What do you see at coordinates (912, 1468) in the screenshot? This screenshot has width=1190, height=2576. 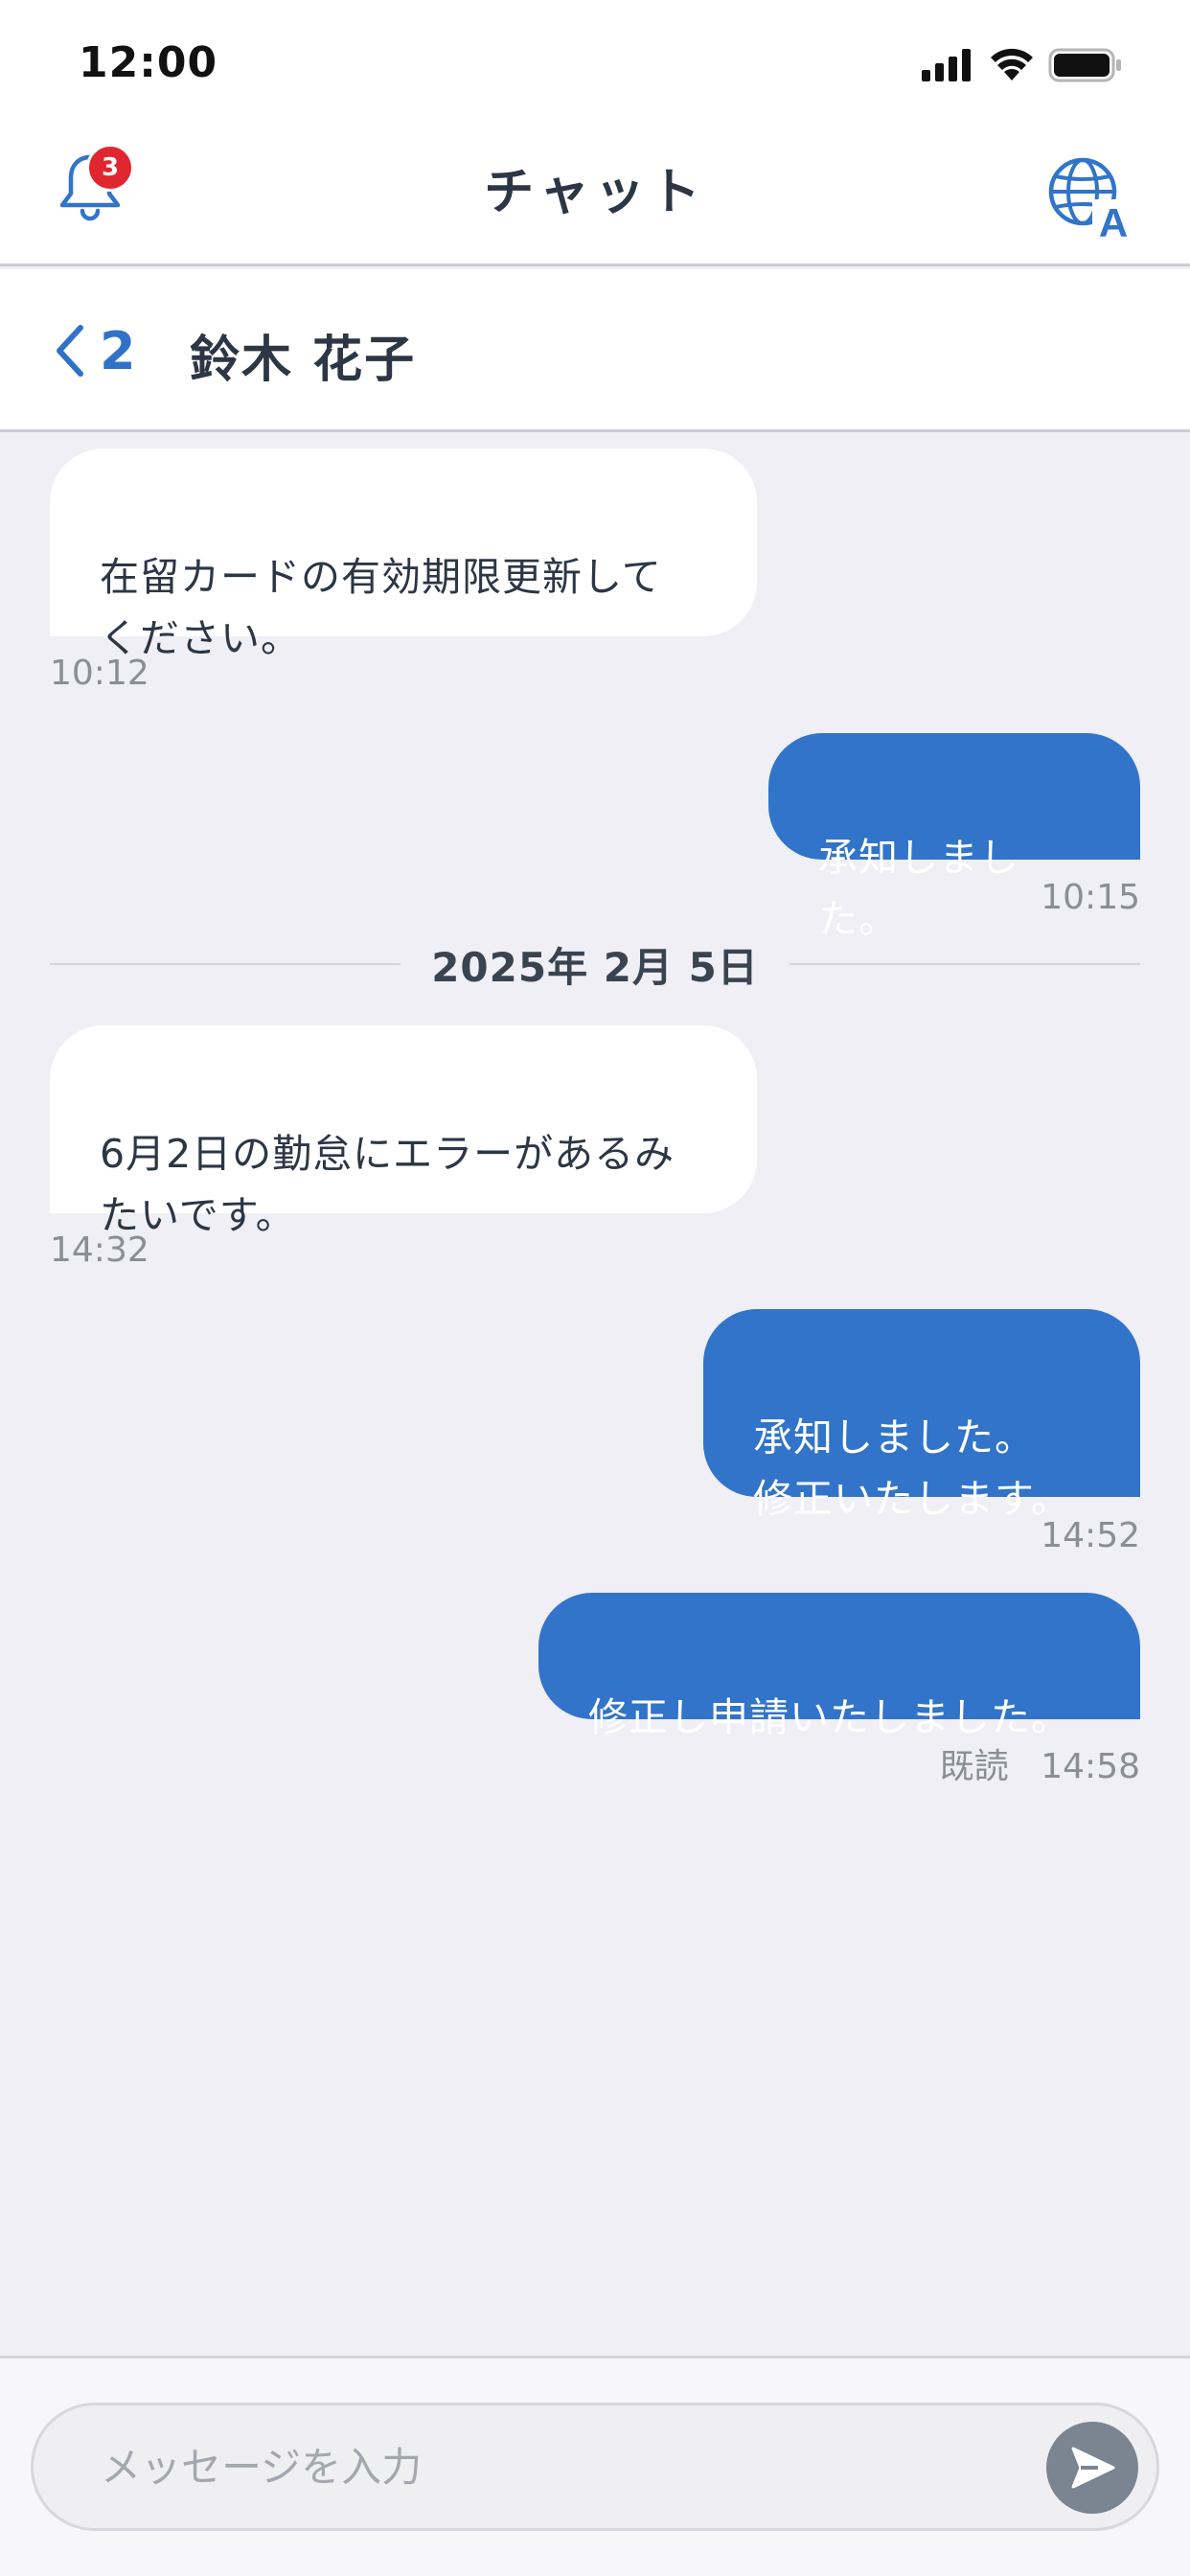 I see `message-text: 承知しました。 修正いたします。` at bounding box center [912, 1468].